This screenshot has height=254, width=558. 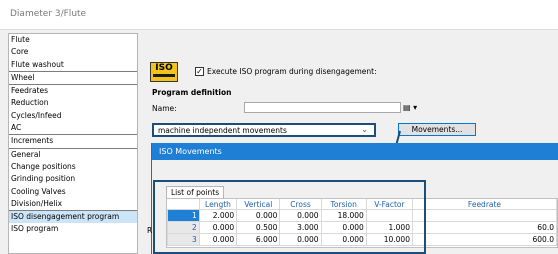 I want to click on cell-feedrate: 60.0, so click(x=484, y=227).